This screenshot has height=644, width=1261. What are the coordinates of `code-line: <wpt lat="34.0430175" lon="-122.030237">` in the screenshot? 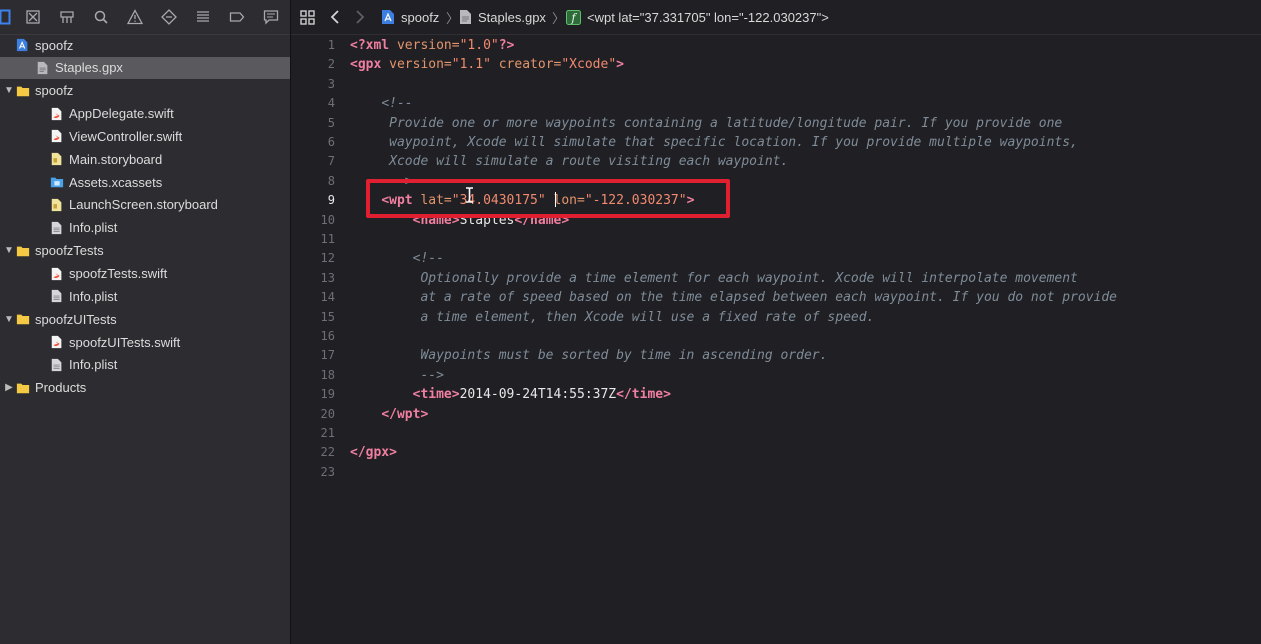 It's located at (522, 200).